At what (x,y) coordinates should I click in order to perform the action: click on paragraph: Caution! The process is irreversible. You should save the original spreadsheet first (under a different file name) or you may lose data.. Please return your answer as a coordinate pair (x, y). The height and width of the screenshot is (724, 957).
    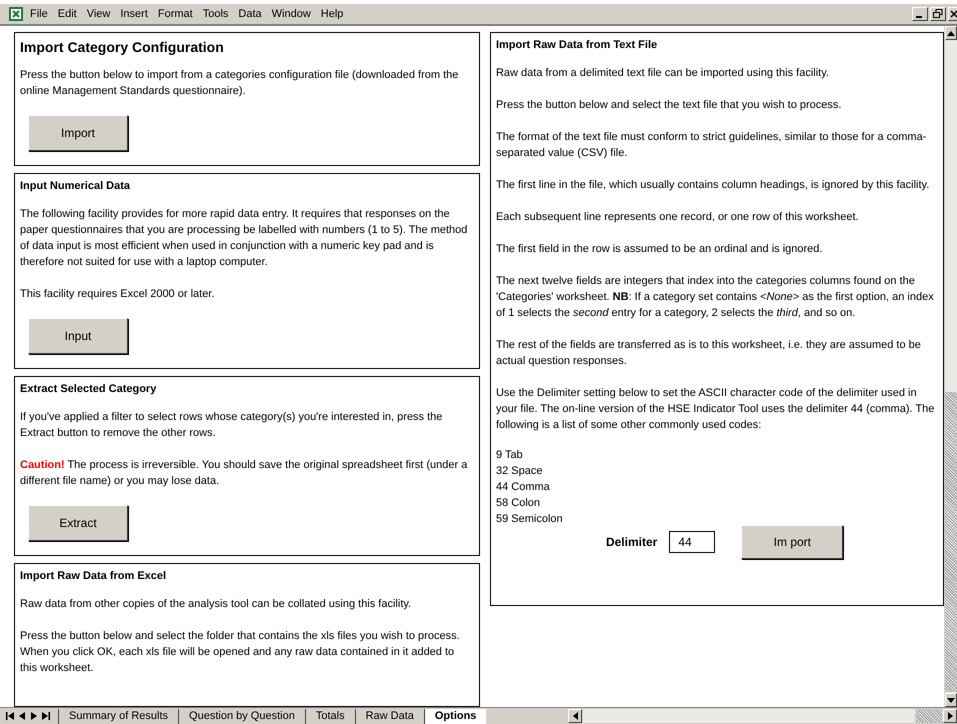
    Looking at the image, I should click on (244, 473).